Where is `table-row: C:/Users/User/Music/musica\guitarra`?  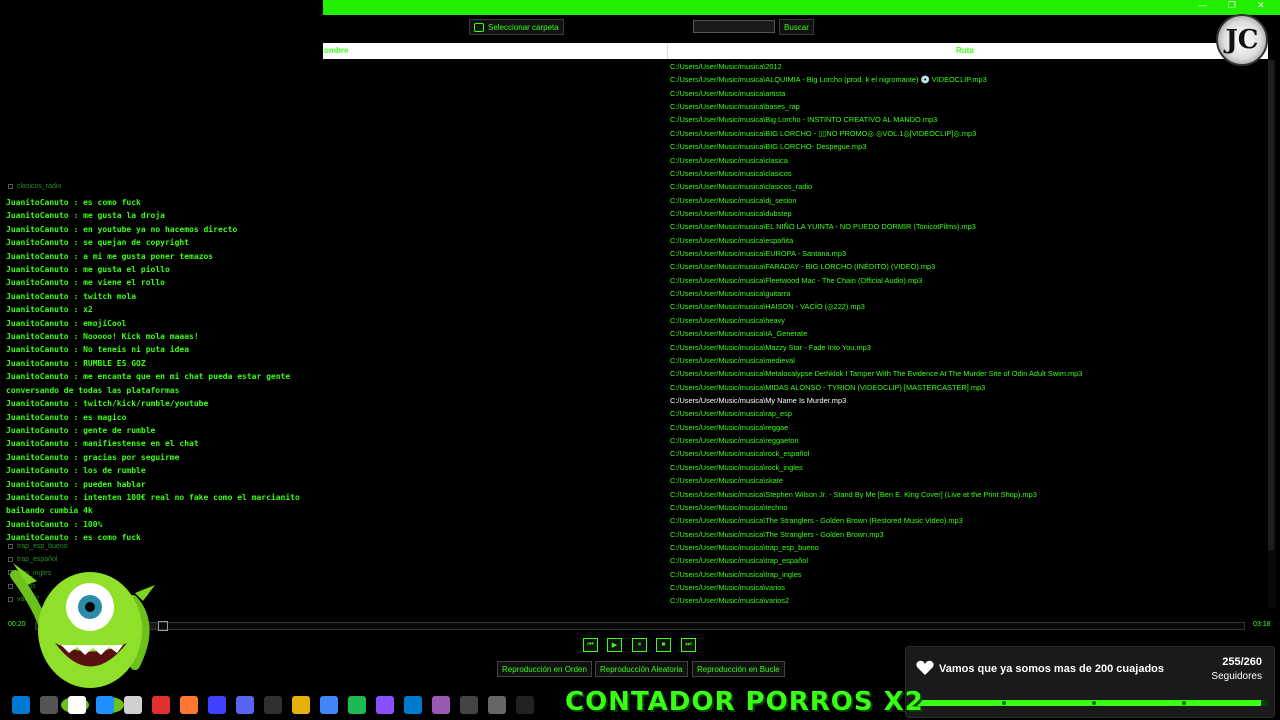 table-row: C:/Users/User/Music/musica\guitarra is located at coordinates (965, 293).